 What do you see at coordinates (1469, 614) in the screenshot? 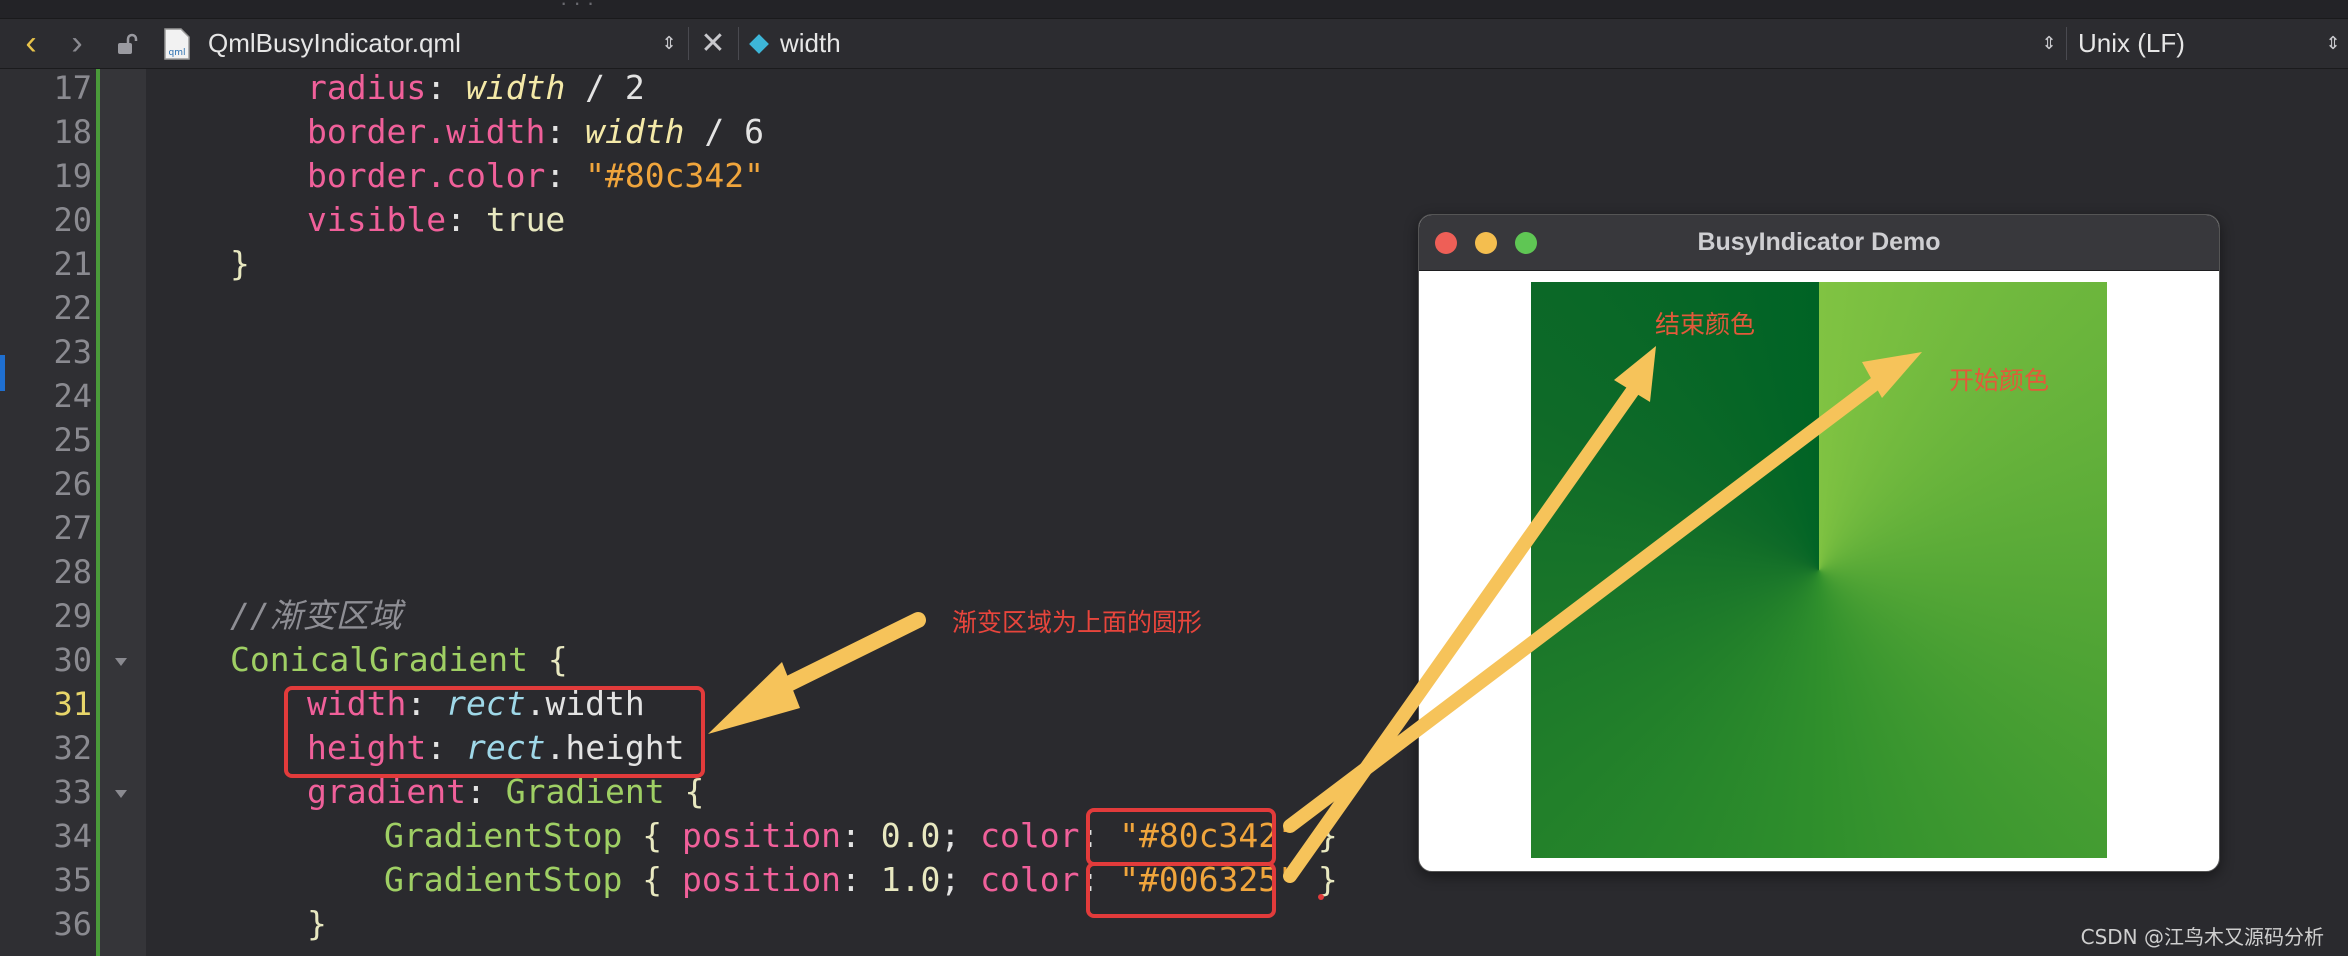
I see `arrow-to-end-color` at bounding box center [1469, 614].